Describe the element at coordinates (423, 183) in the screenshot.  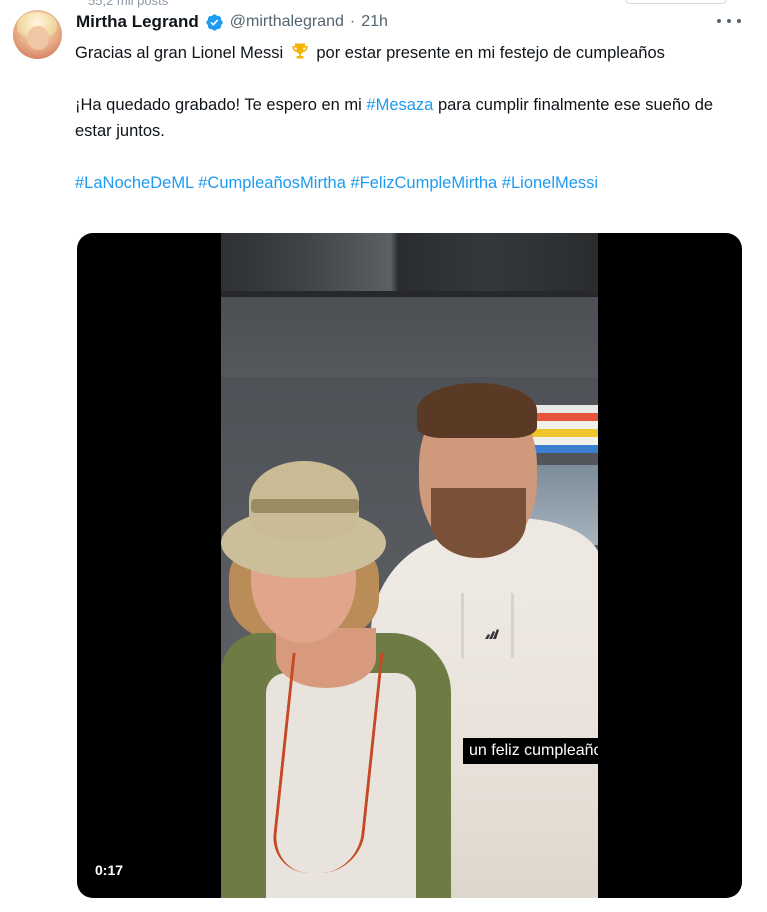
I see `hashtag-link: #FelizCumpleMirtha` at that location.